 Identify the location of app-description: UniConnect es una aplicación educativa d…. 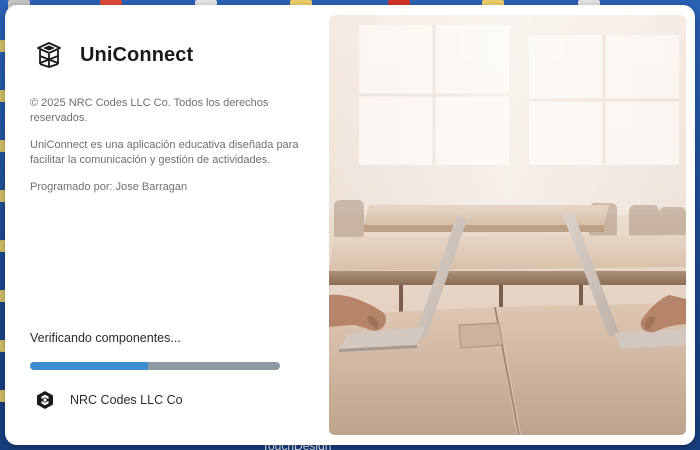
(164, 152).